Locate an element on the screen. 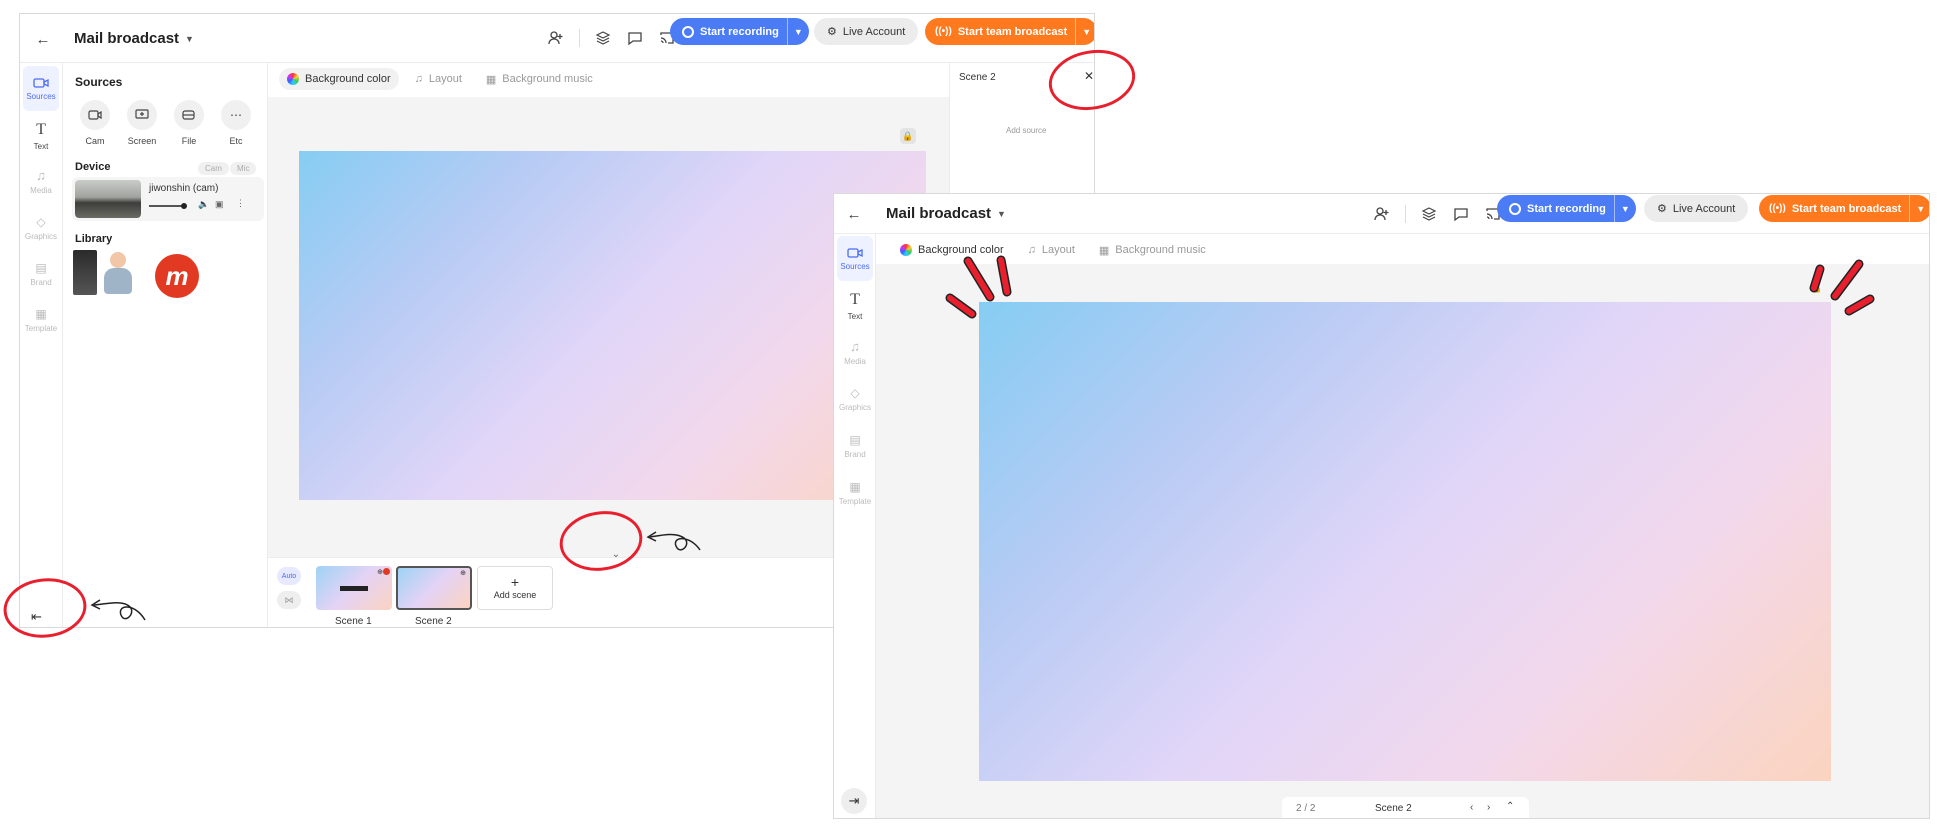  scene-thumbnail-2: ⊕ is located at coordinates (434, 588).